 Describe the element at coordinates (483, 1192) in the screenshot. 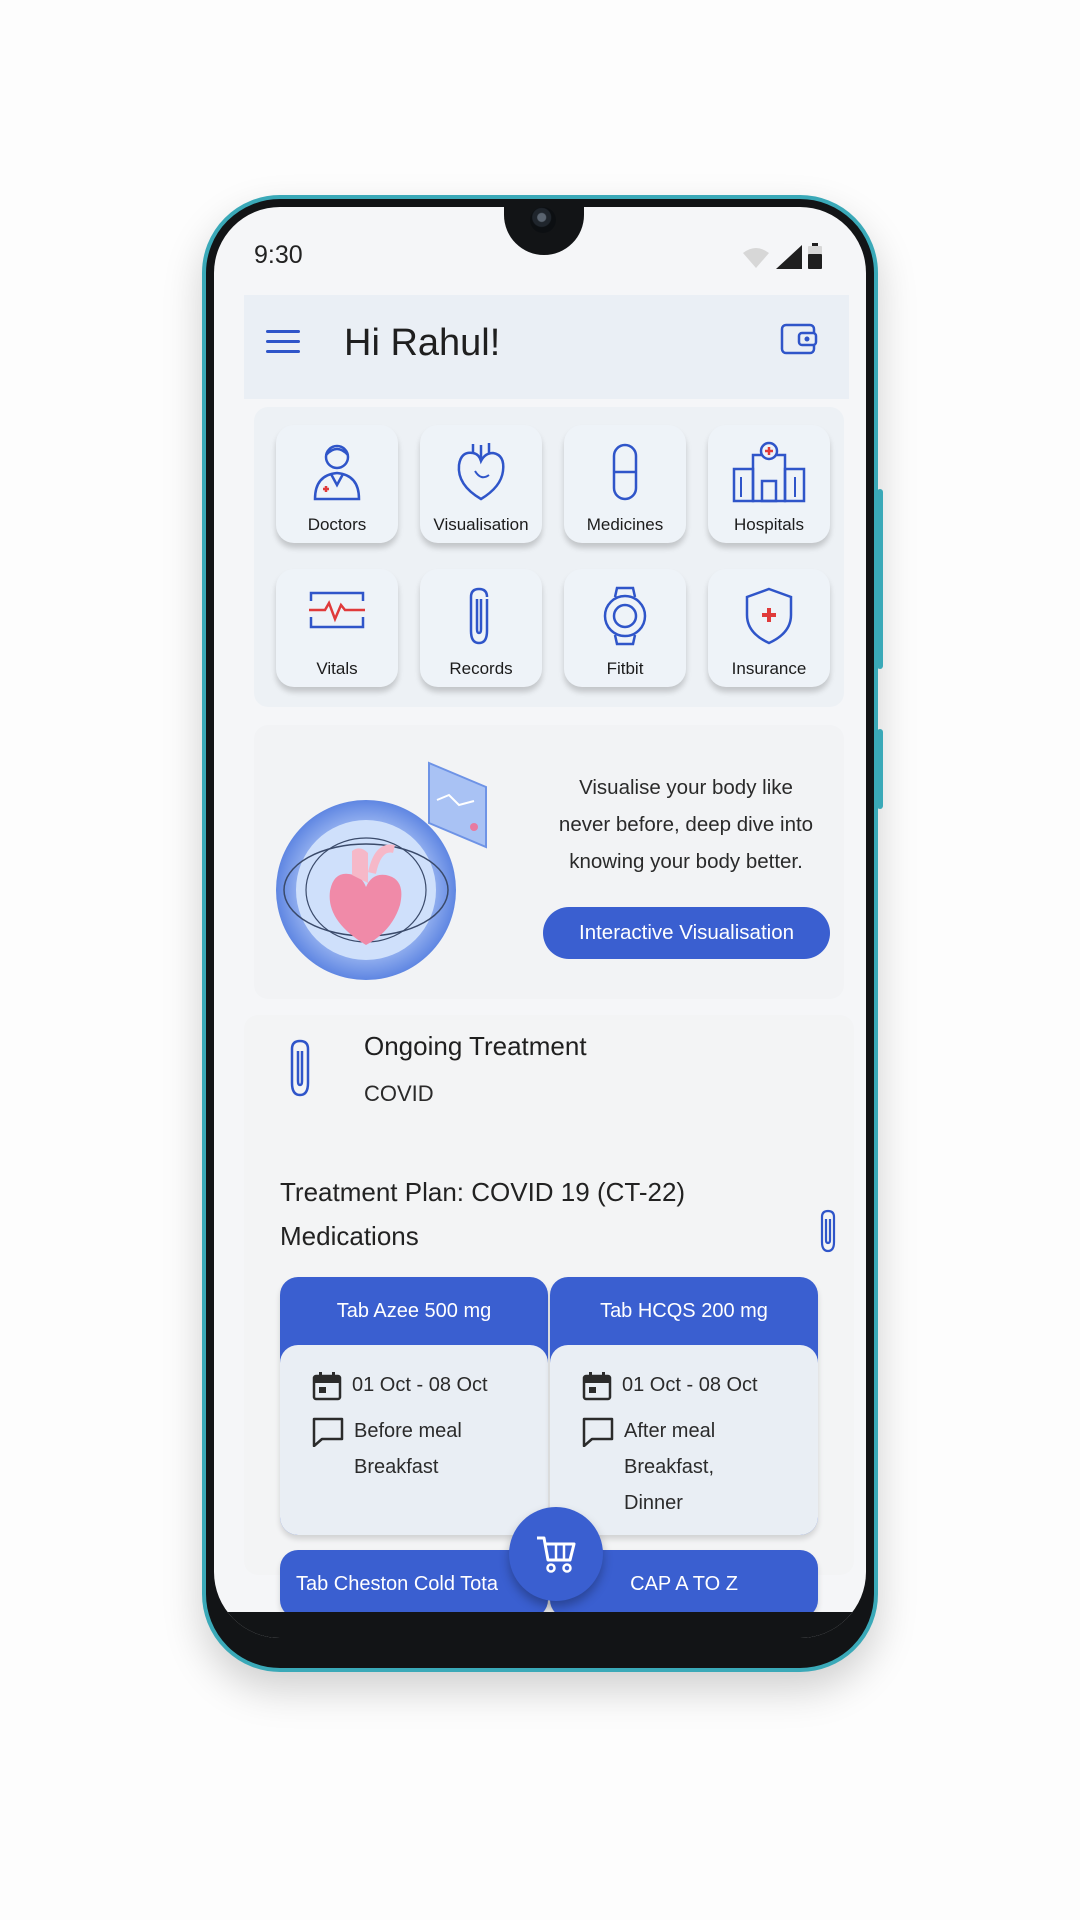

I see `treatment-plan-name: Treatment Plan: COVID 19 (CT-22)` at that location.